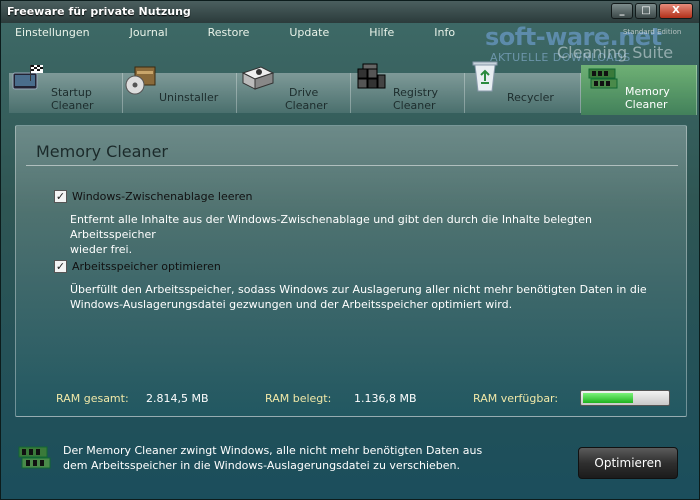  What do you see at coordinates (52, 32) in the screenshot?
I see `menu-einstellungen: Einstellungen` at bounding box center [52, 32].